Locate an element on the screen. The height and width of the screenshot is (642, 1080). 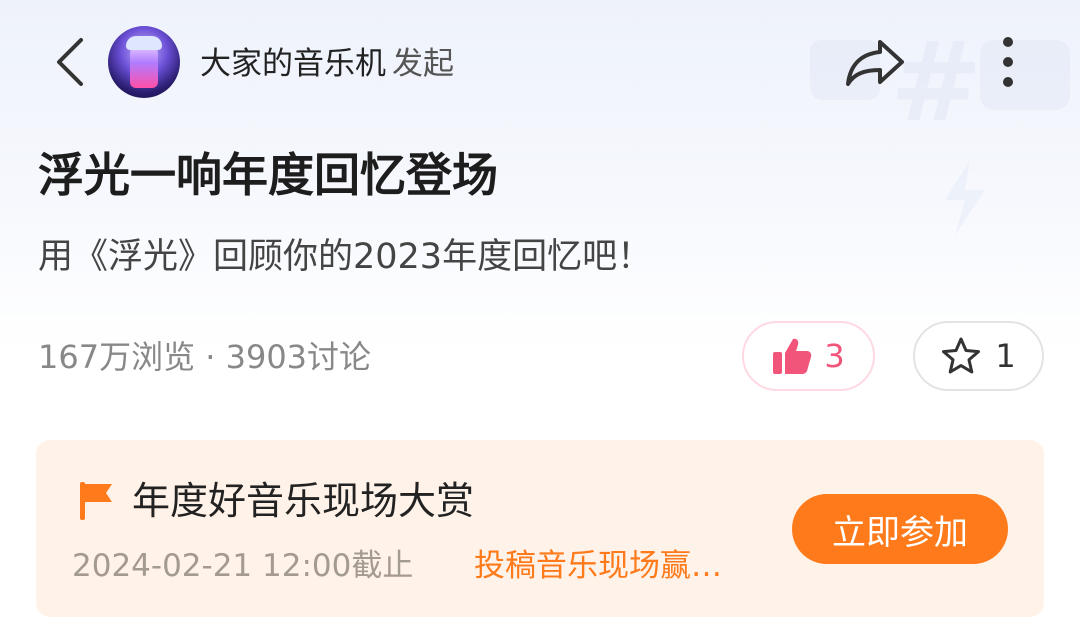
share-arrow-icon is located at coordinates (875, 63).